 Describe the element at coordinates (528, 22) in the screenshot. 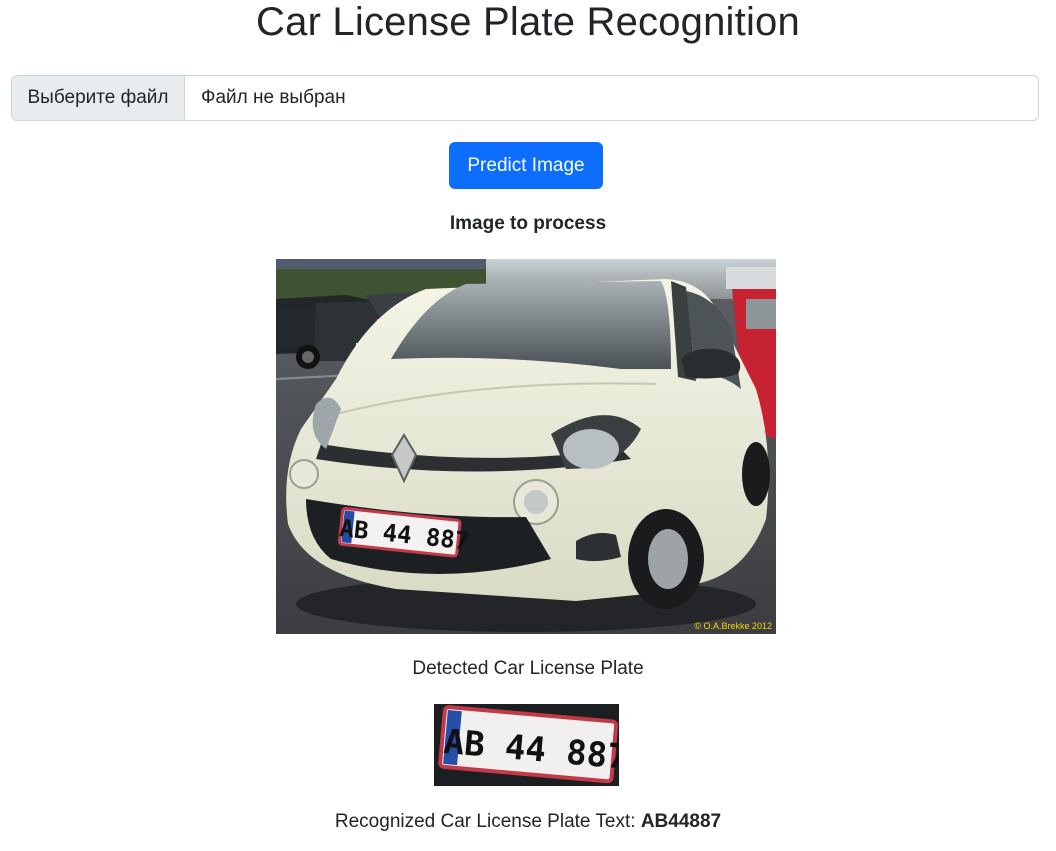

I see `page-title: Car License Plate Recognition` at that location.